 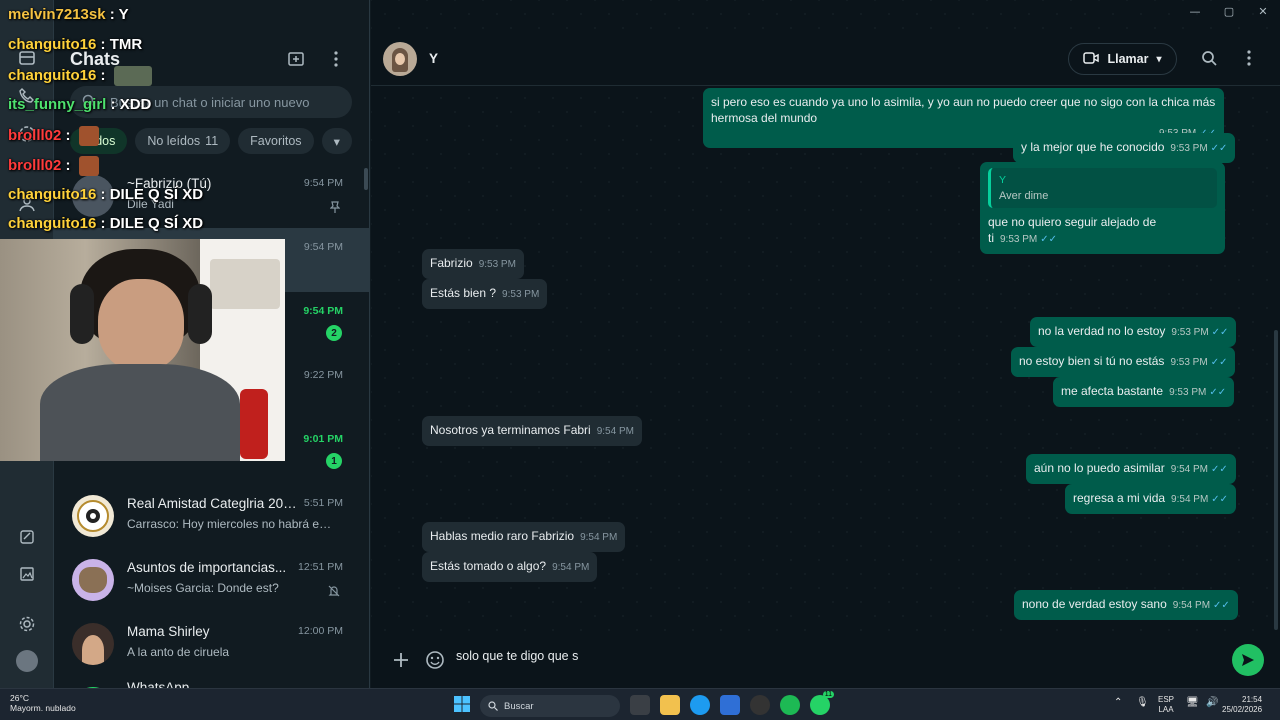 What do you see at coordinates (323, 311) in the screenshot?
I see `chat-time: 9:54 PM` at bounding box center [323, 311].